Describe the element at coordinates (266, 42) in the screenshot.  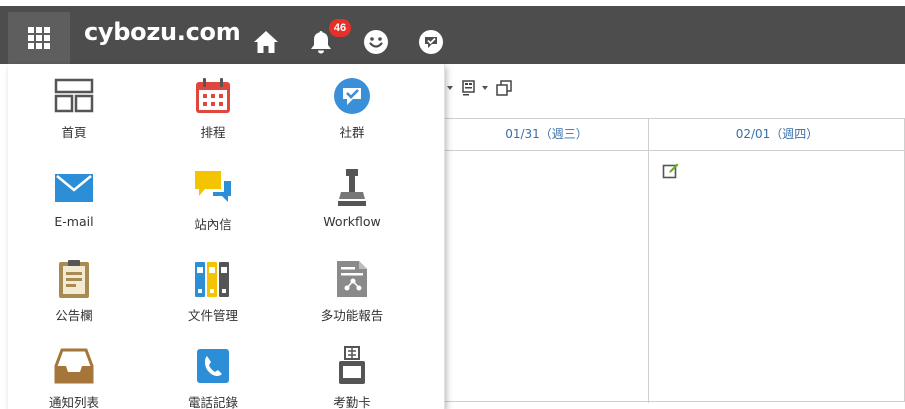
I see `home-icon` at that location.